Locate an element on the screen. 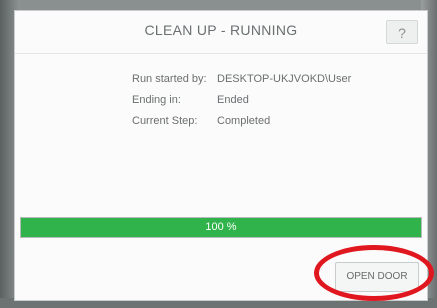  run-info-row-current-step: Current Step: Completed is located at coordinates (241, 120).